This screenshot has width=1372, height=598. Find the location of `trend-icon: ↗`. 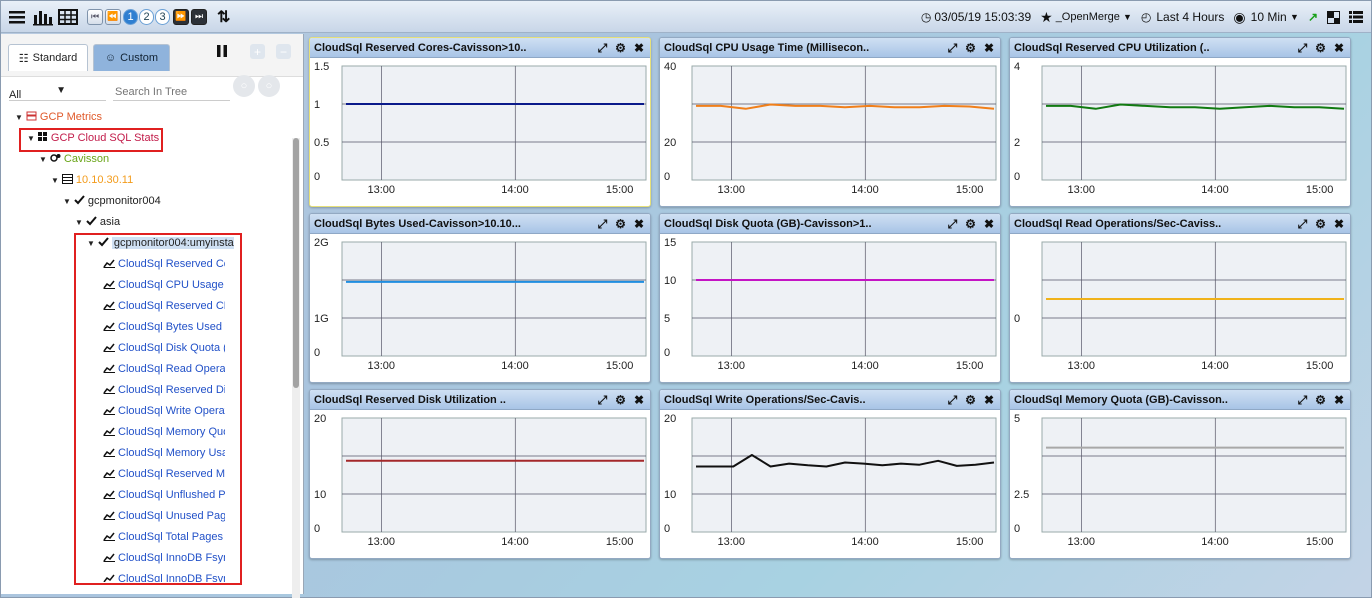

trend-icon: ↗ is located at coordinates (1313, 17).